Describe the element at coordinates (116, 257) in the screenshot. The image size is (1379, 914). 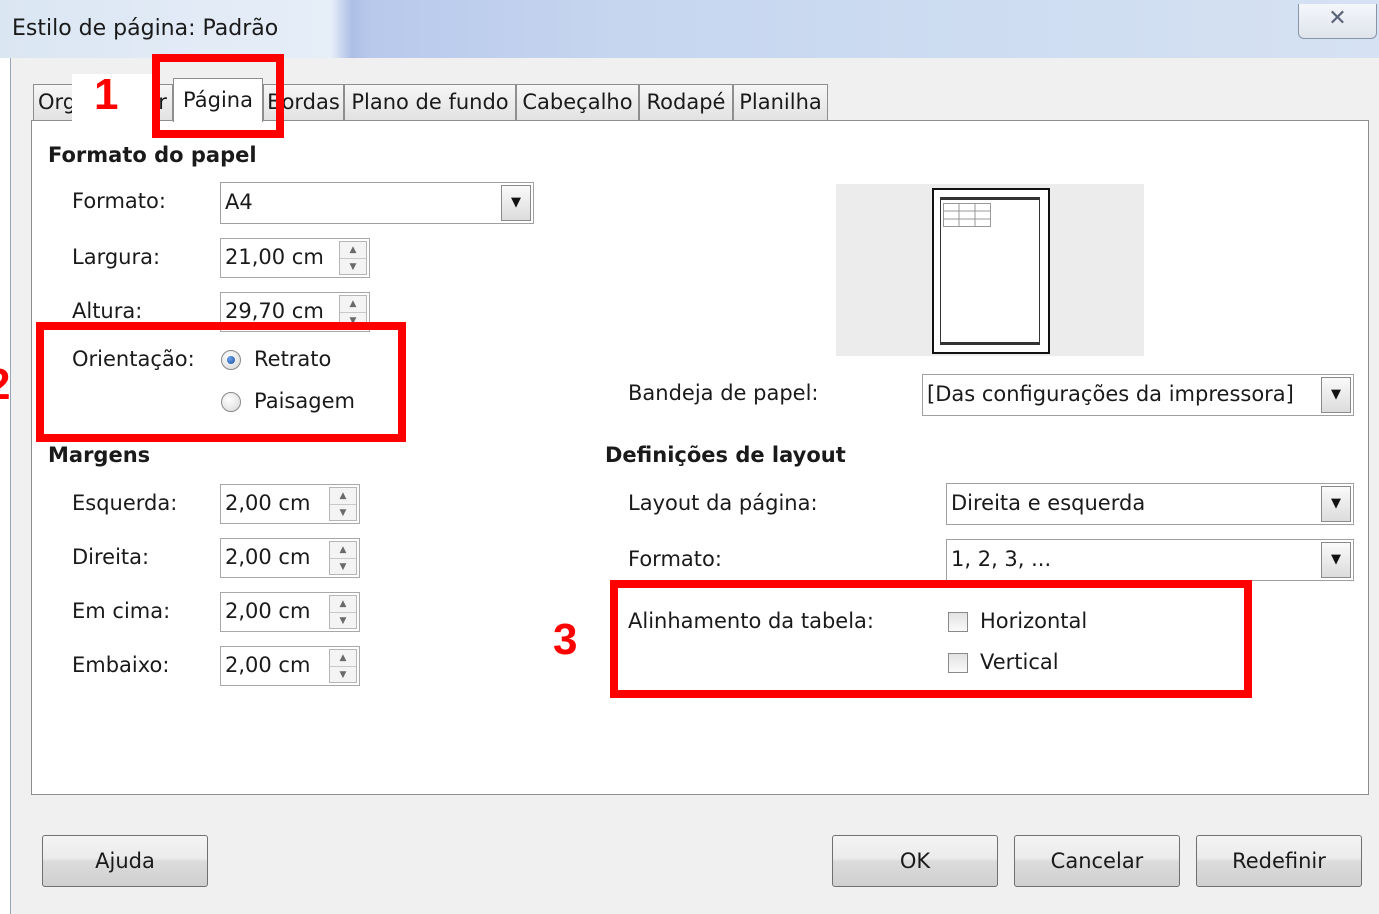
I see `width-label: Largura:` at that location.